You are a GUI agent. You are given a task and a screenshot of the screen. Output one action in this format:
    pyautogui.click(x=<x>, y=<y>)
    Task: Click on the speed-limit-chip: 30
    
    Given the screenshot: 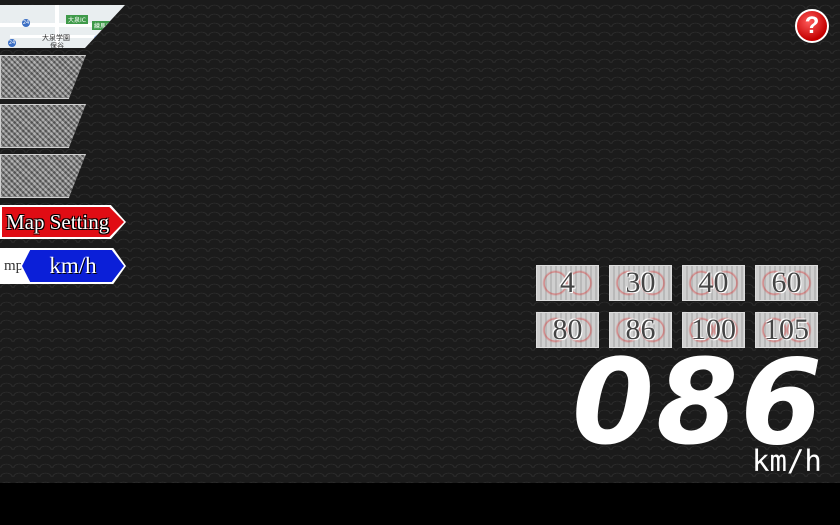 What is the action you would take?
    pyautogui.click(x=640, y=283)
    